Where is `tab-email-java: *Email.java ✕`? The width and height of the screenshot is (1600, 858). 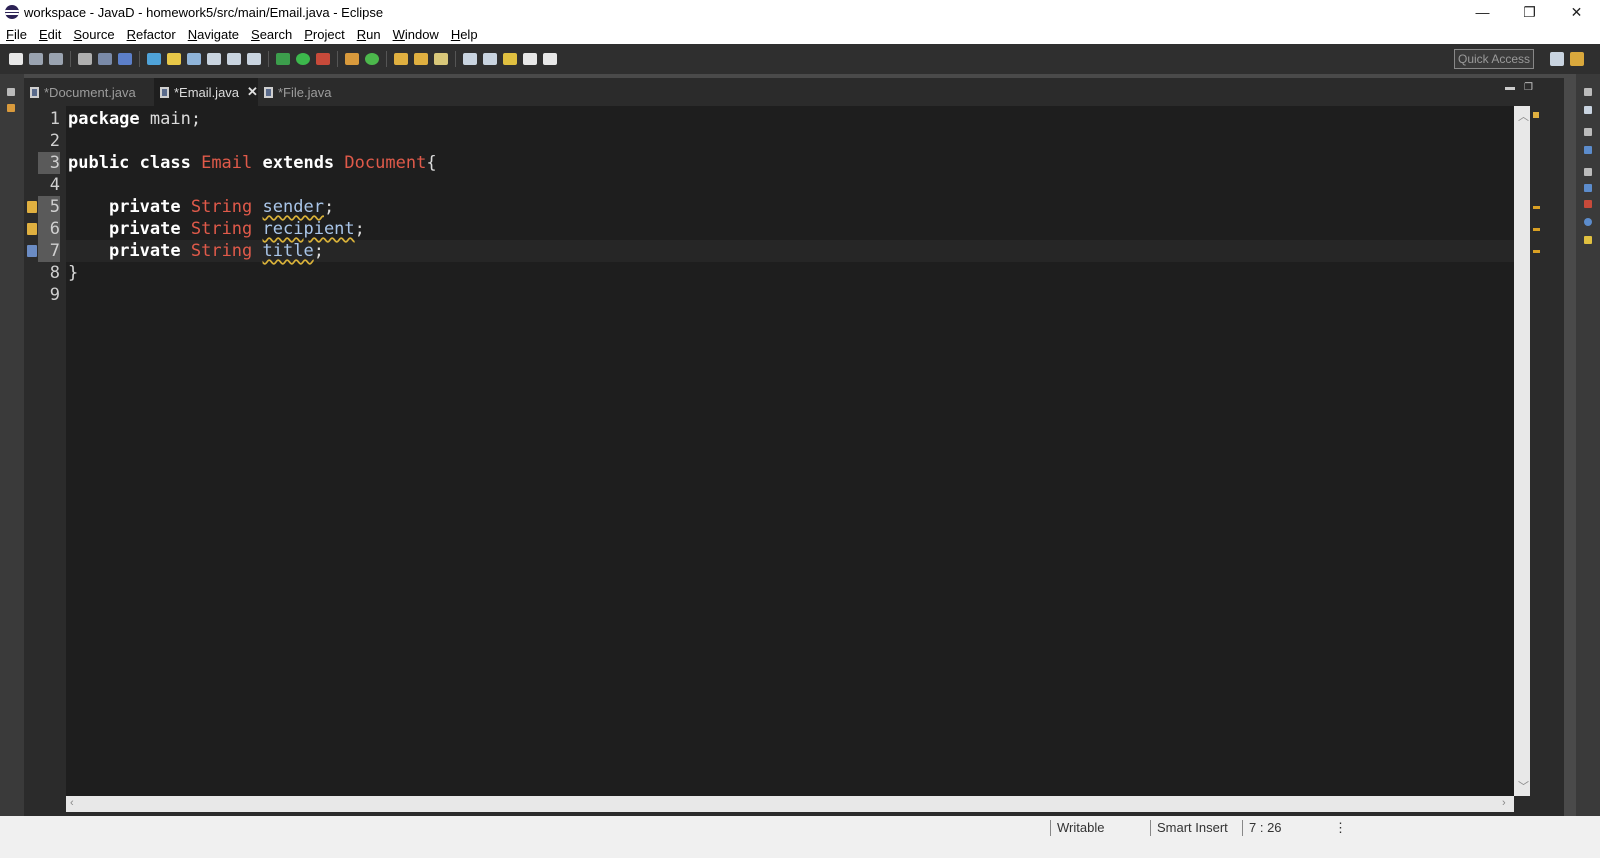 tab-email-java: *Email.java ✕ is located at coordinates (206, 92).